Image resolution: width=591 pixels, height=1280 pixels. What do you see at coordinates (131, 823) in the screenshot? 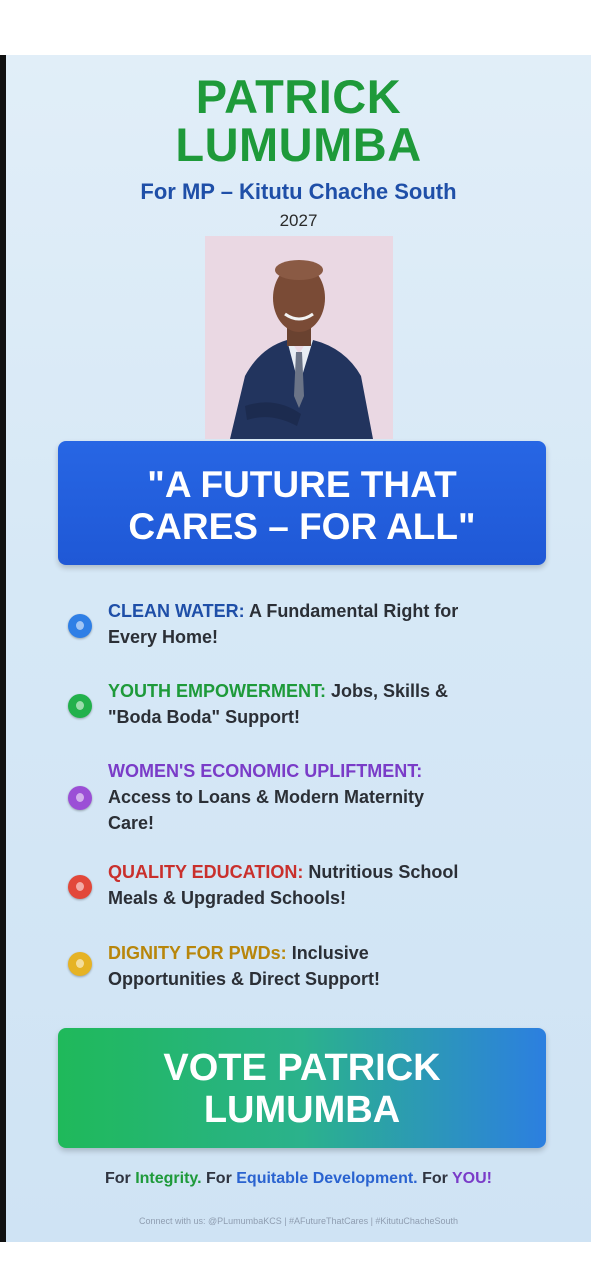
I see `agenda-point-desc-line3: Care!` at bounding box center [131, 823].